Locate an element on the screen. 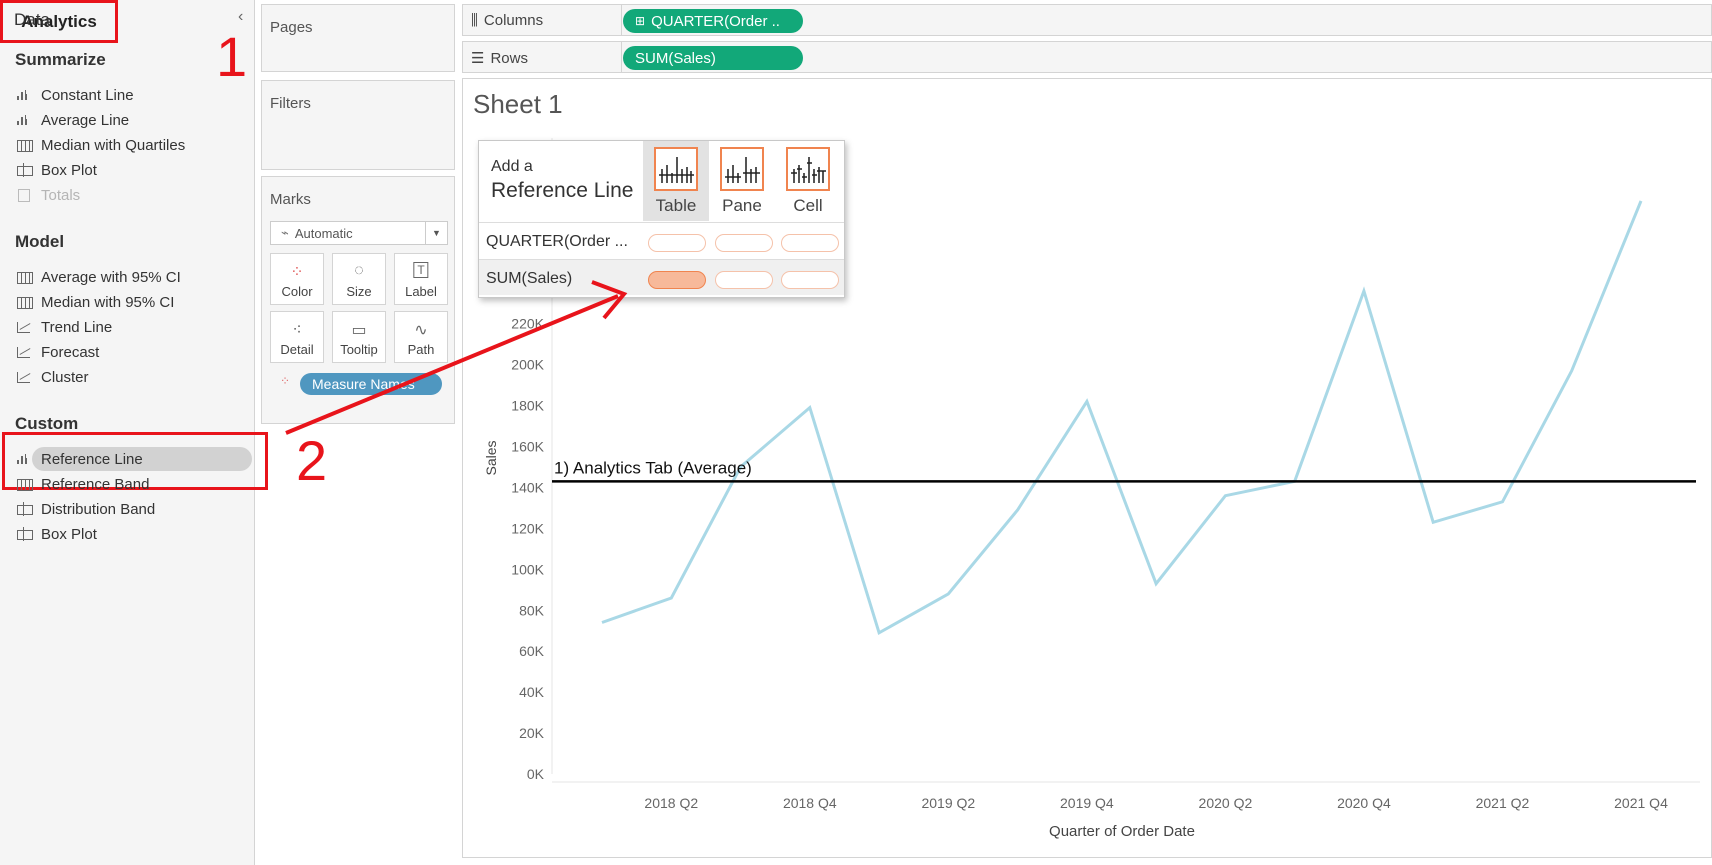 This screenshot has height=865, width=1712. filters-title: Filters is located at coordinates (290, 103).